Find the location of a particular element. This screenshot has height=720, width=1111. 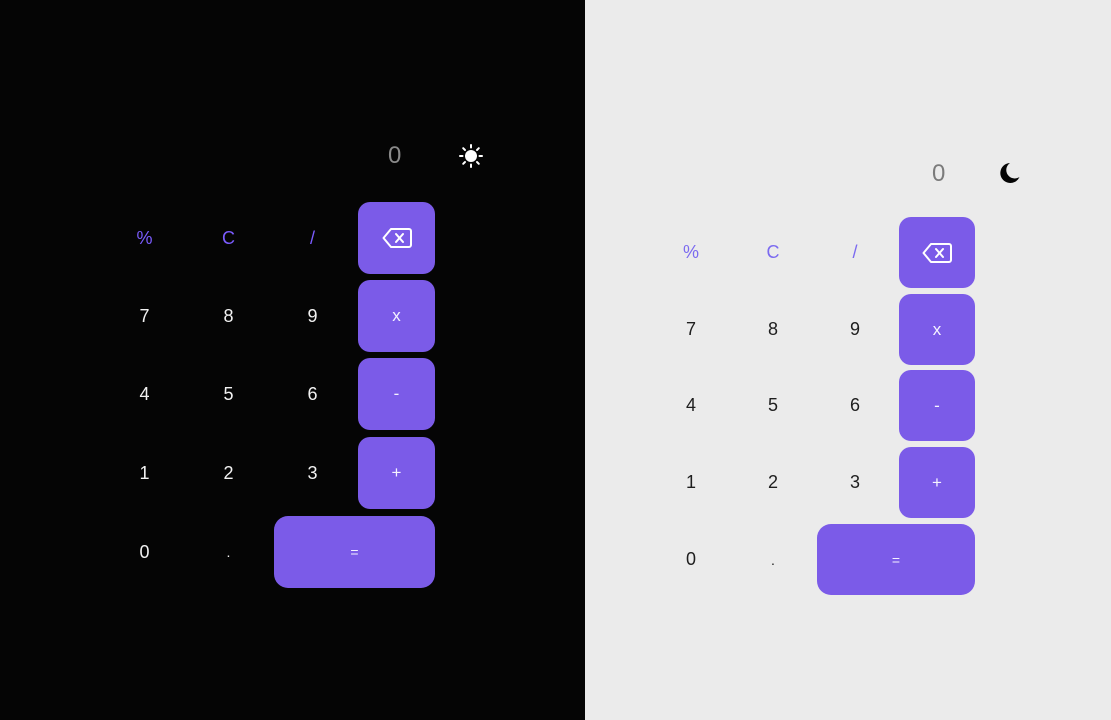

sun-icon is located at coordinates (471, 156).